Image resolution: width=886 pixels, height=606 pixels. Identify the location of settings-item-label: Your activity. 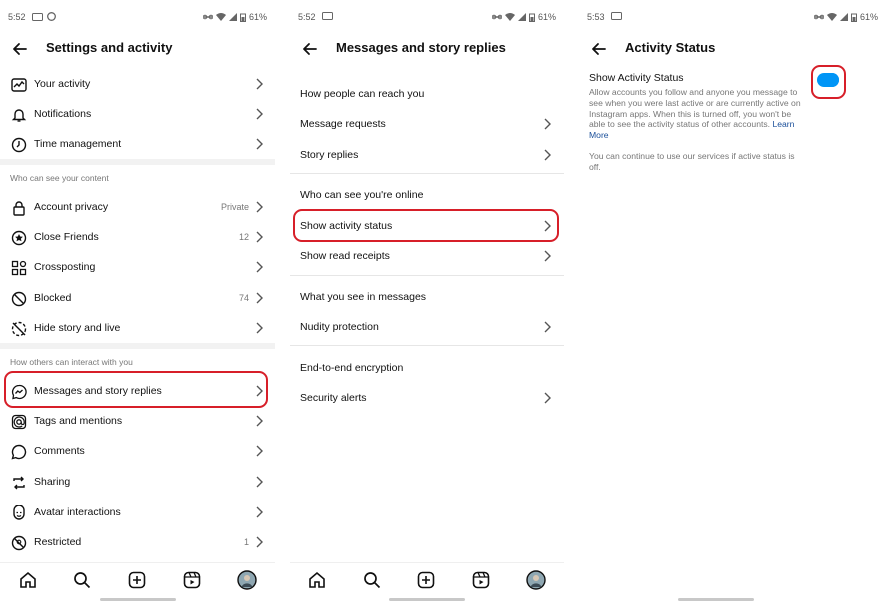
(62, 84).